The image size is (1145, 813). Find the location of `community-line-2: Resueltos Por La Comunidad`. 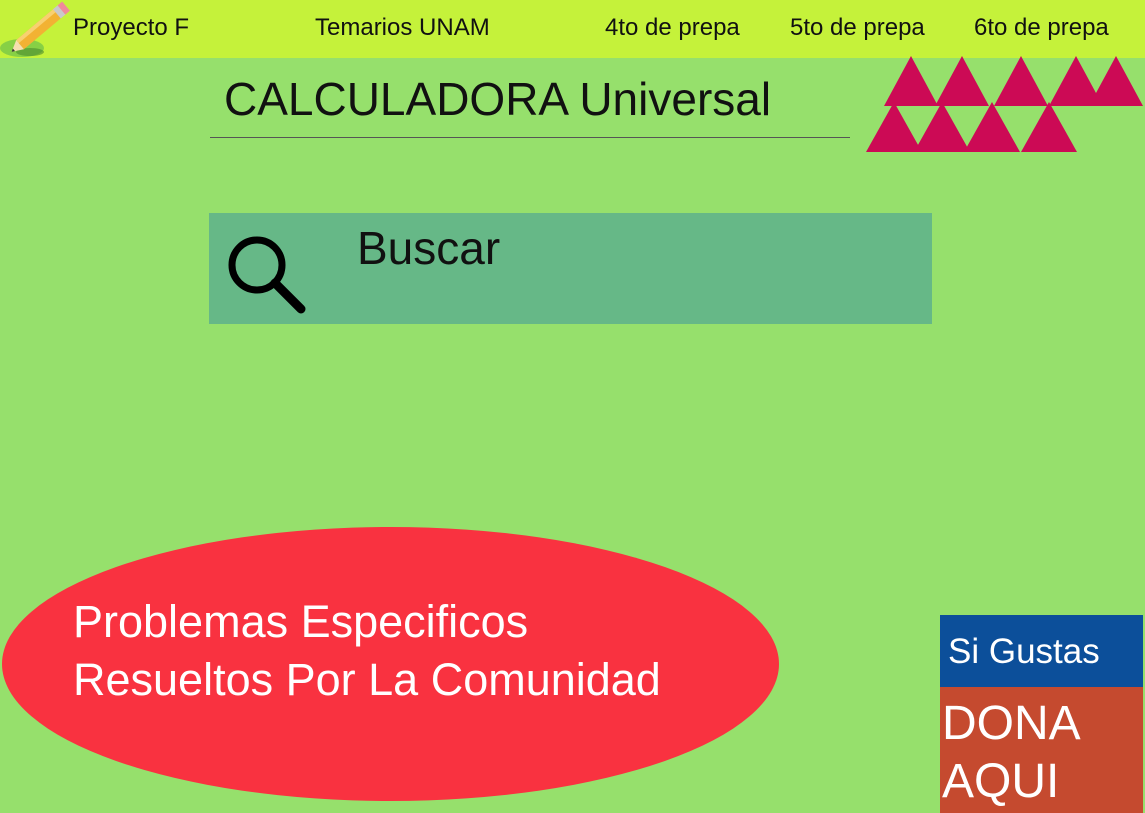

community-line-2: Resueltos Por La Comunidad is located at coordinates (367, 679).